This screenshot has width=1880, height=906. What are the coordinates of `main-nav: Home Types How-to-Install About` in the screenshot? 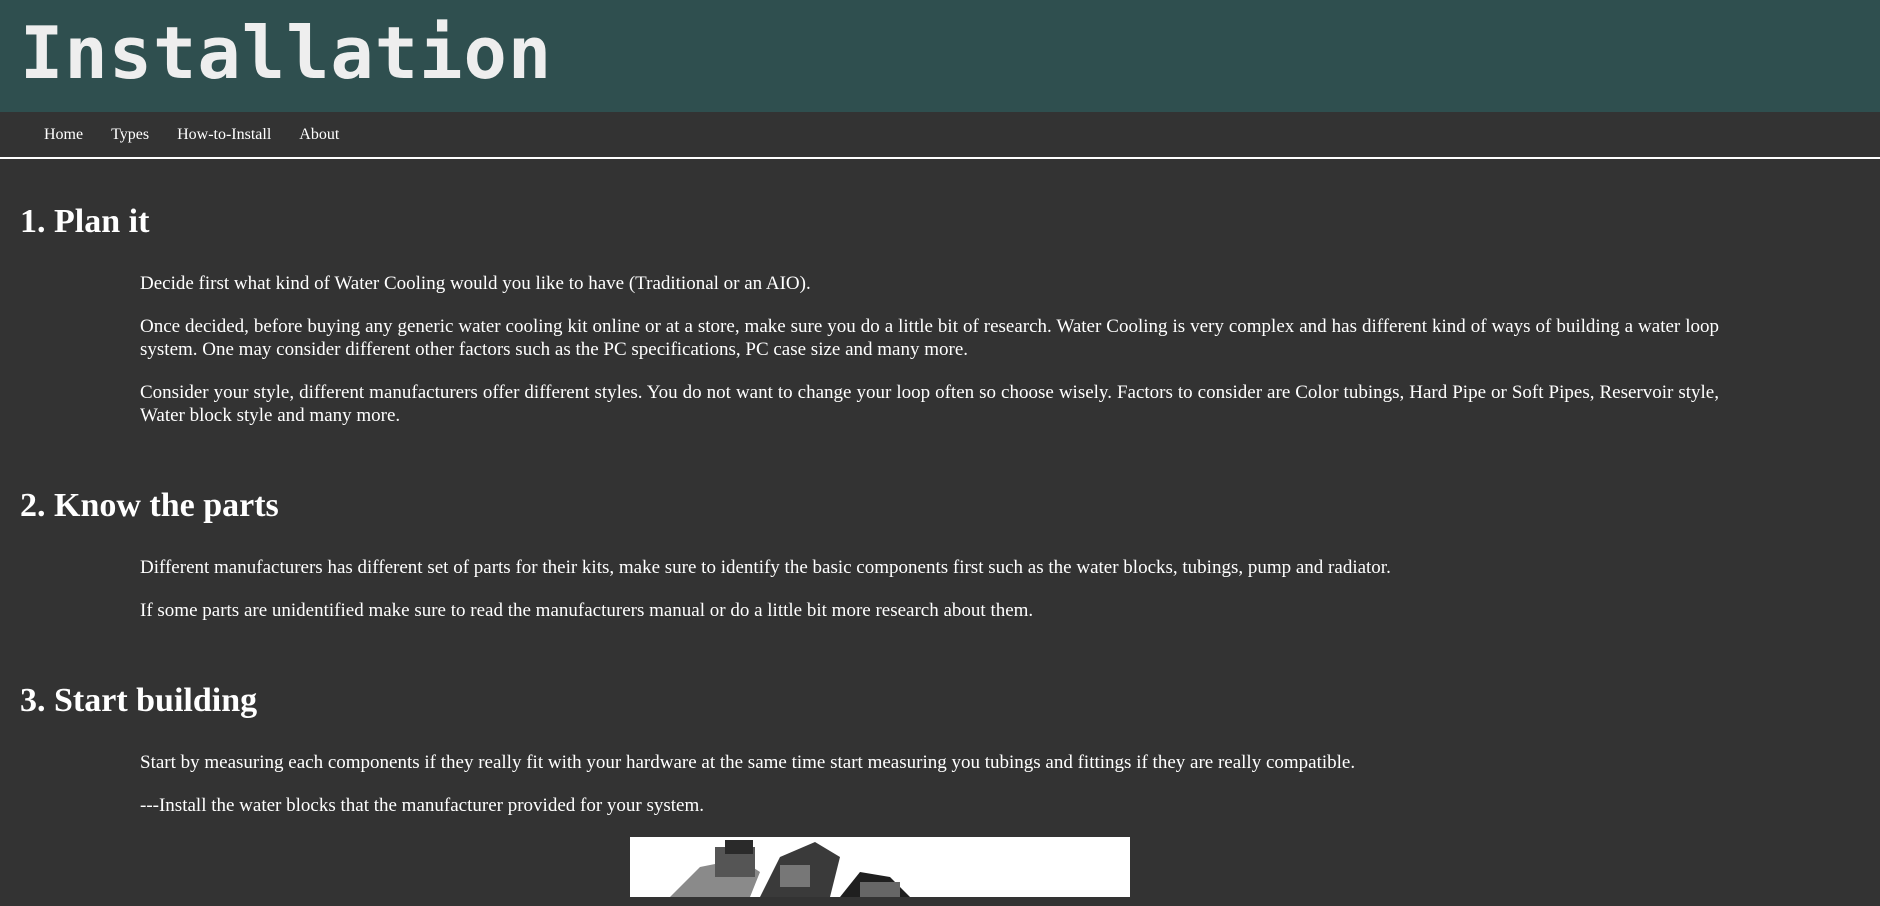 It's located at (940, 135).